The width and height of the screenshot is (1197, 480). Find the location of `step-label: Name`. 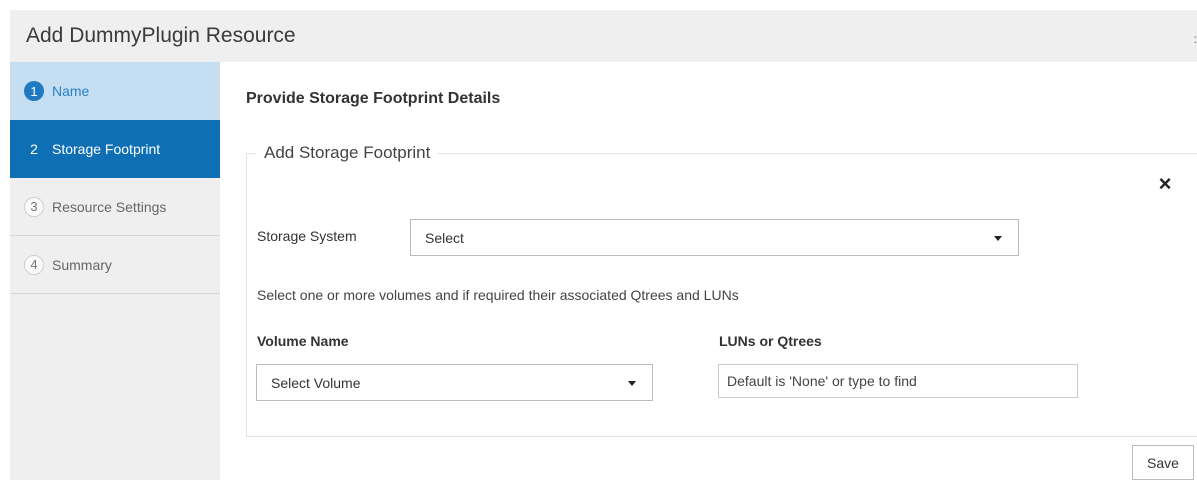

step-label: Name is located at coordinates (71, 91).